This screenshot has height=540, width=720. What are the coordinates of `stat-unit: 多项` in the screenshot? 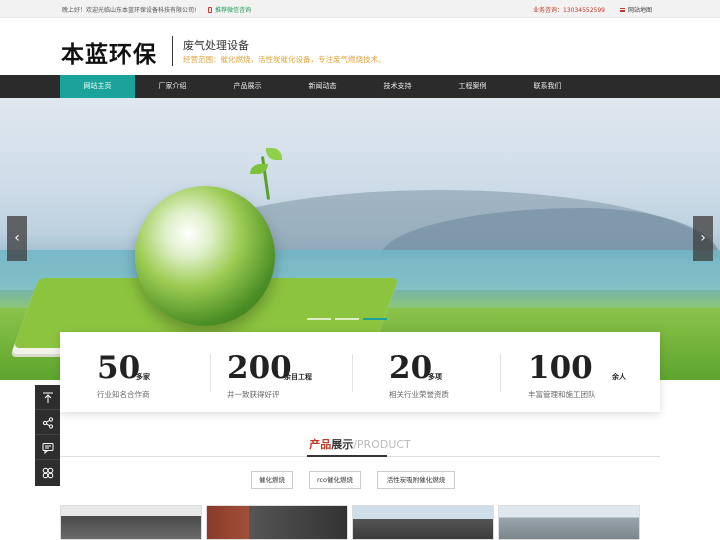 It's located at (435, 377).